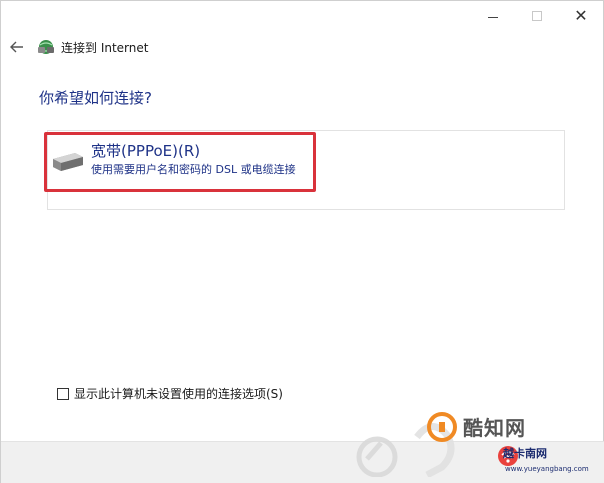 This screenshot has height=483, width=604. I want to click on back-arrow-icon, so click(16, 47).